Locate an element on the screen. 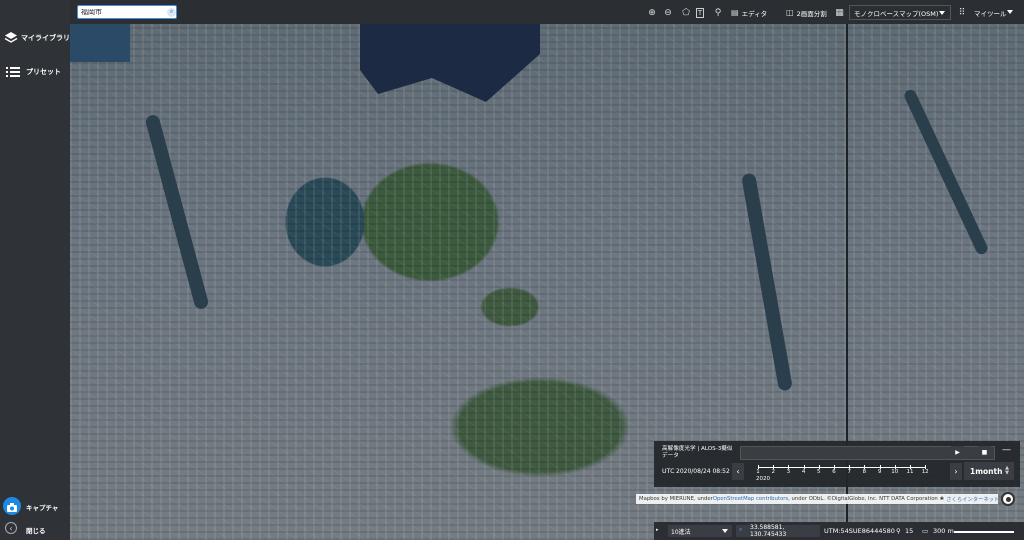 Image resolution: width=1024 pixels, height=540 pixels. zoom-out-icon: ⊖ is located at coordinates (668, 12).